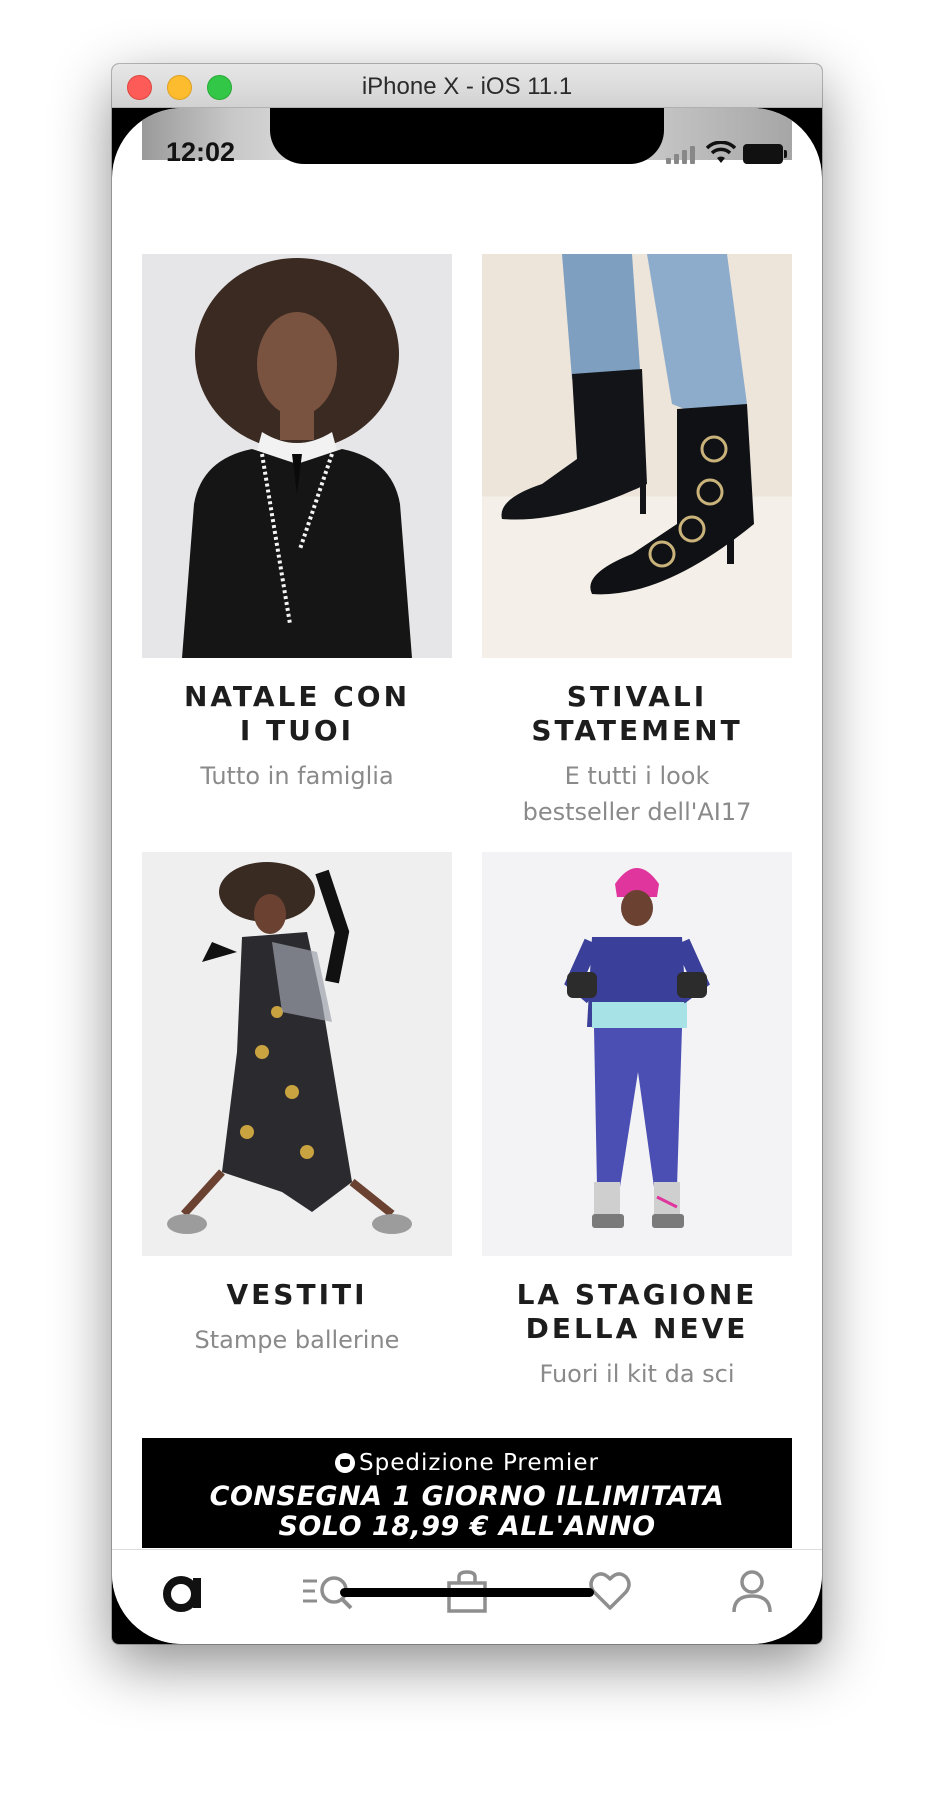  Describe the element at coordinates (721, 152) in the screenshot. I see `wifi-icon` at that location.